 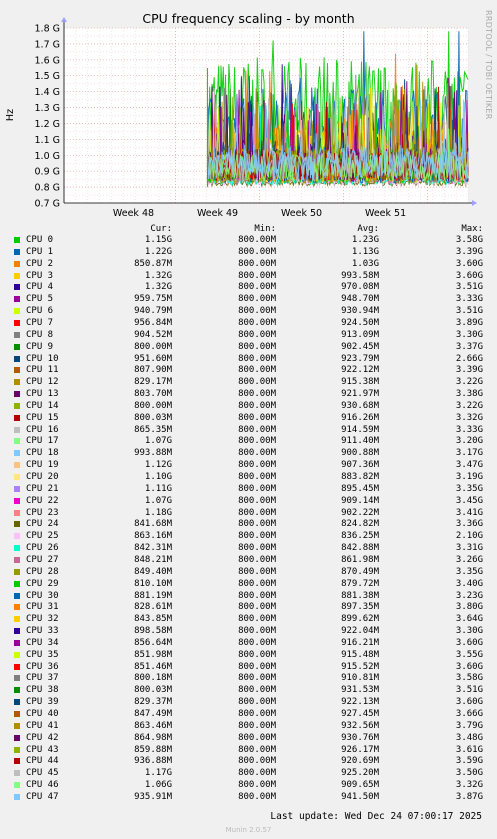 I want to click on avg-value: 883.82M, so click(x=360, y=477).